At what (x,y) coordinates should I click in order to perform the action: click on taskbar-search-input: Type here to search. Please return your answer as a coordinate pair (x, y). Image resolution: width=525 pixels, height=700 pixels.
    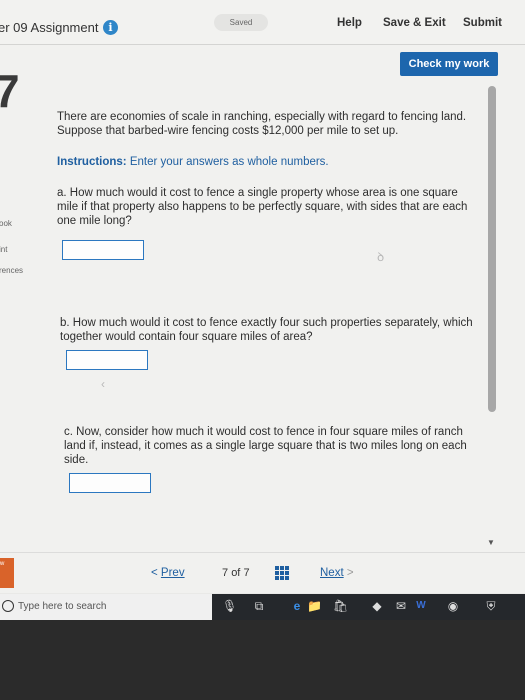
    Looking at the image, I should click on (62, 606).